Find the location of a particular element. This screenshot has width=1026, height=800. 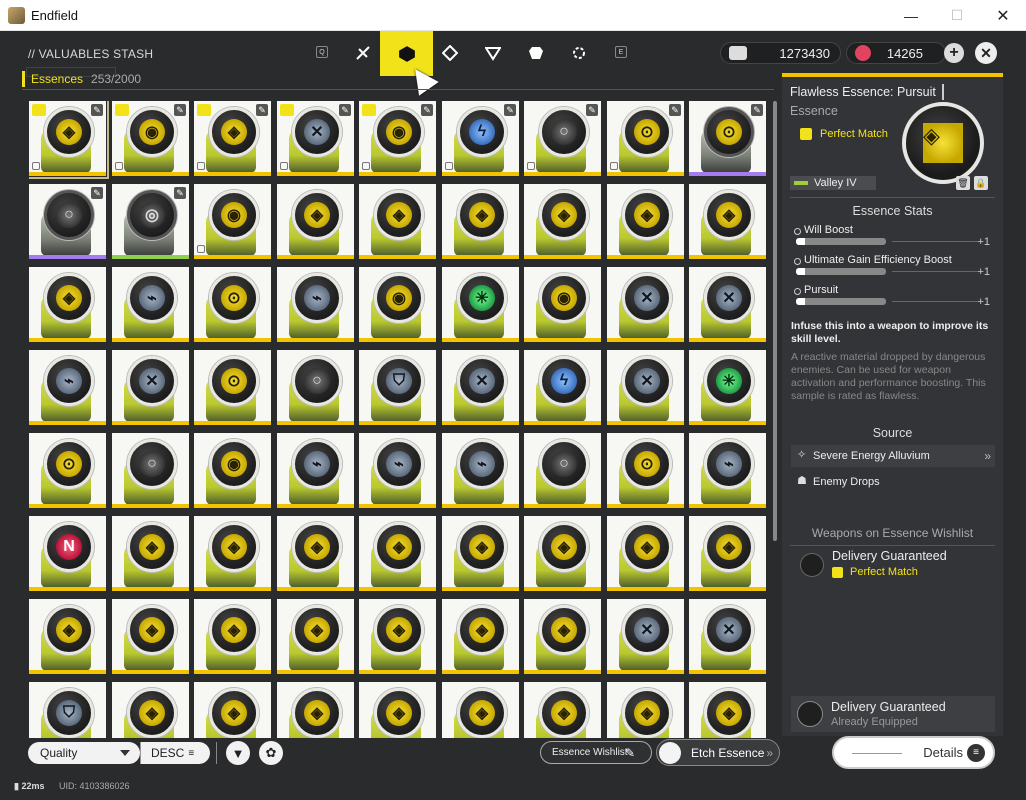

essence-card: ✕ ✎ is located at coordinates (315, 138).